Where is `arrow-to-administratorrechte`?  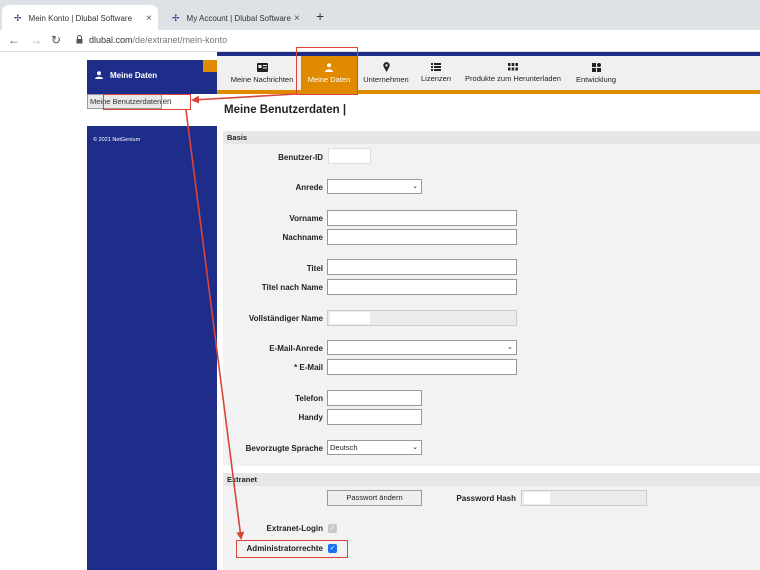
arrow-to-administratorrechte is located at coordinates (215, 324).